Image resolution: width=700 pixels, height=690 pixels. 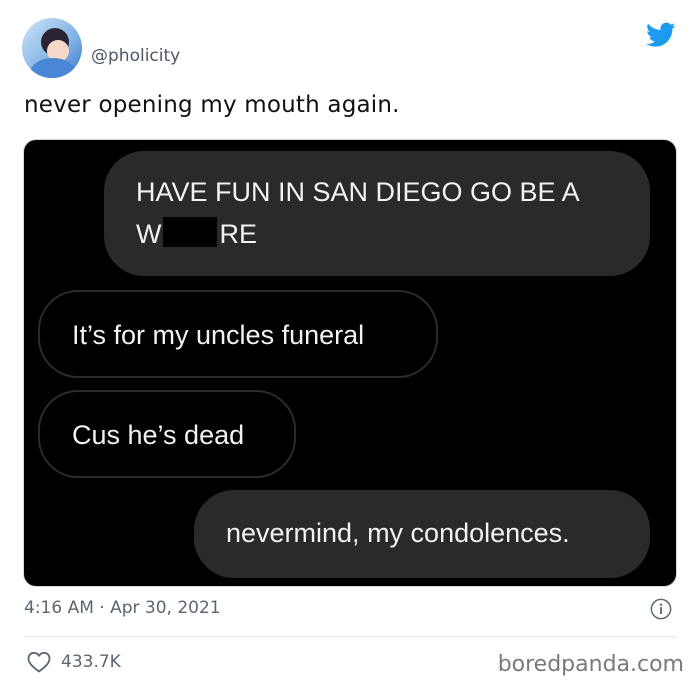 I want to click on twitter-bird-icon, so click(x=661, y=34).